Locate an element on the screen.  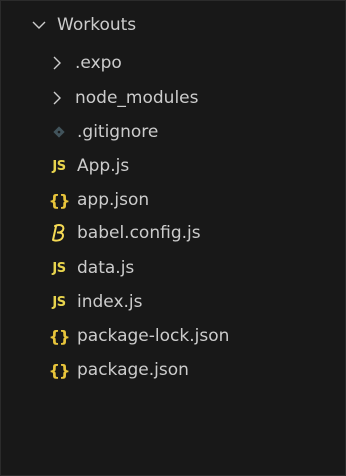
babel-icon is located at coordinates (59, 233).